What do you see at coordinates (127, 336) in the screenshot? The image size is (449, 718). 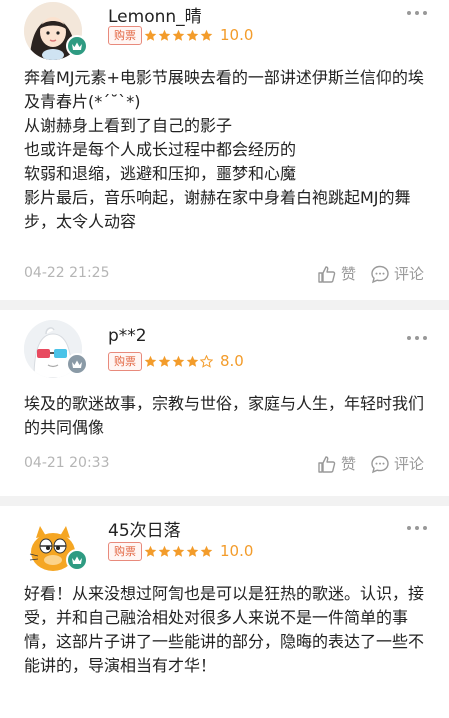 I see `username: p**2` at bounding box center [127, 336].